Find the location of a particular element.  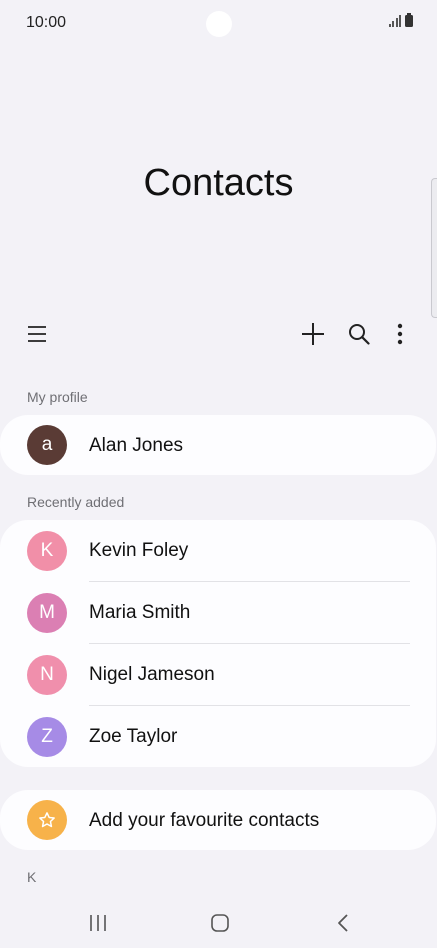

avatar-initial: Z is located at coordinates (47, 736).